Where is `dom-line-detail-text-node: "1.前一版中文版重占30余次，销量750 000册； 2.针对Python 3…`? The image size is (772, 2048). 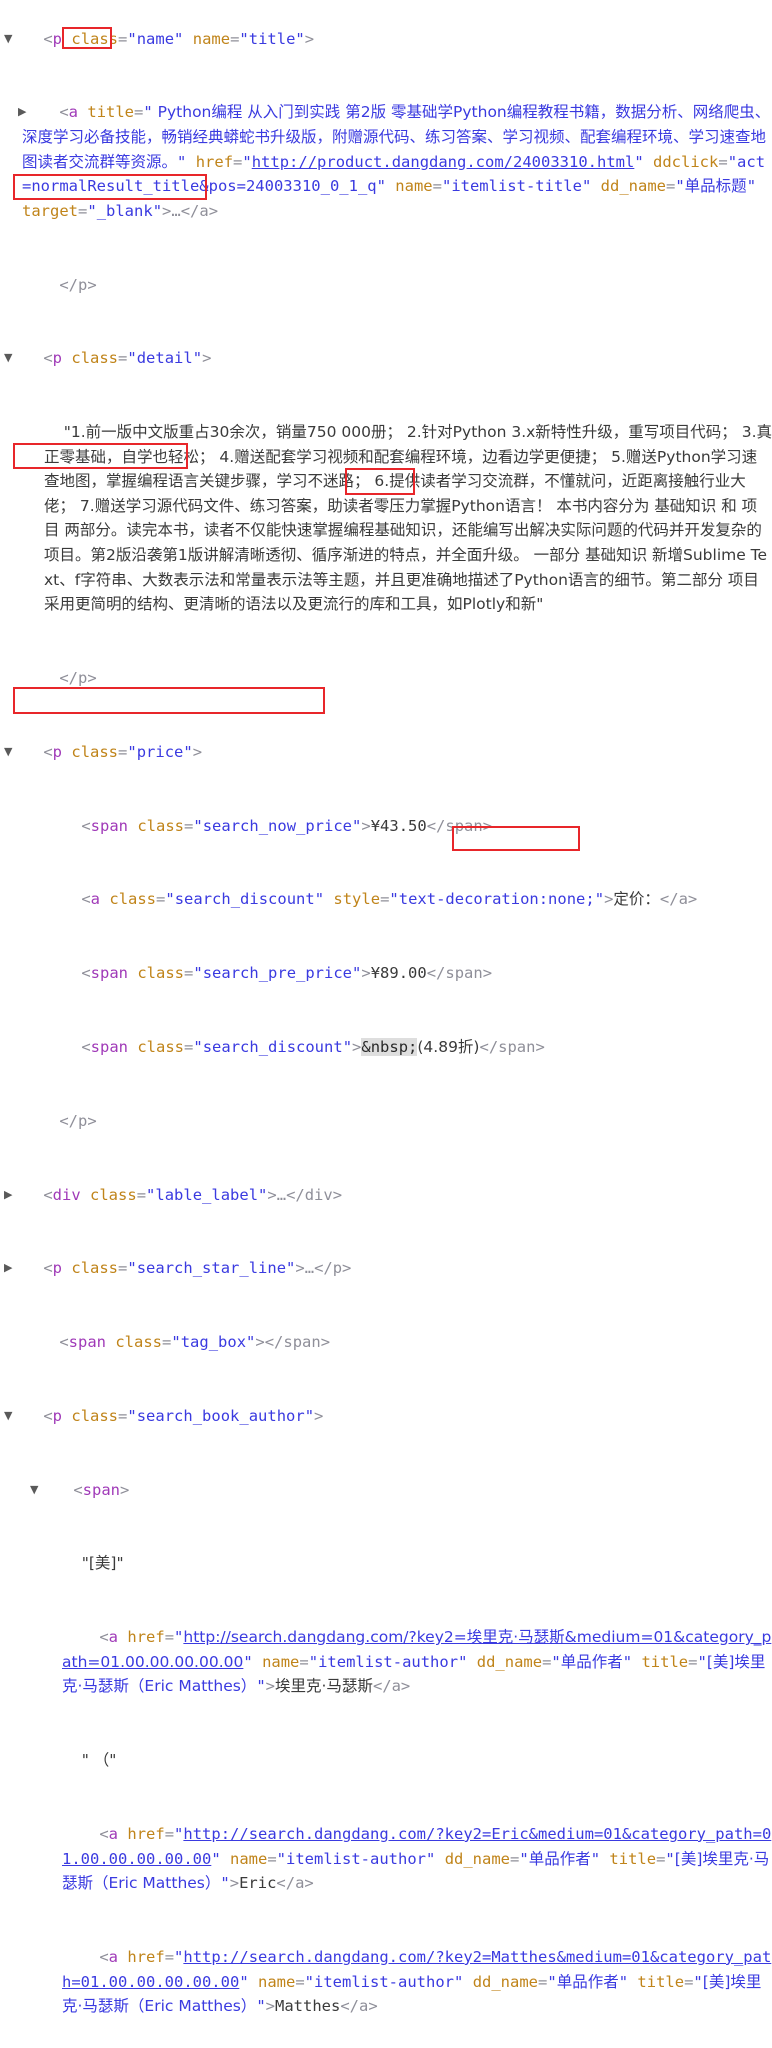 dom-line-detail-text-node: "1.前一版中文版重占30余次，销量750 000册； 2.针对Python 3… is located at coordinates (386, 519).